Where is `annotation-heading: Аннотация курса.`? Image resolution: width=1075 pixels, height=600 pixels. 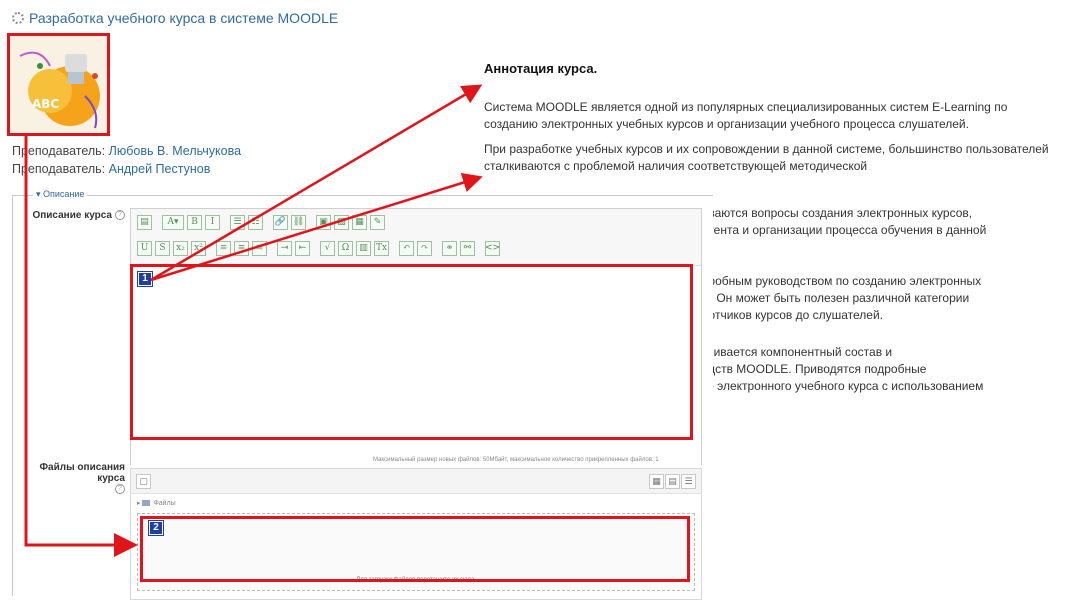 annotation-heading: Аннотация курса. is located at coordinates (541, 68).